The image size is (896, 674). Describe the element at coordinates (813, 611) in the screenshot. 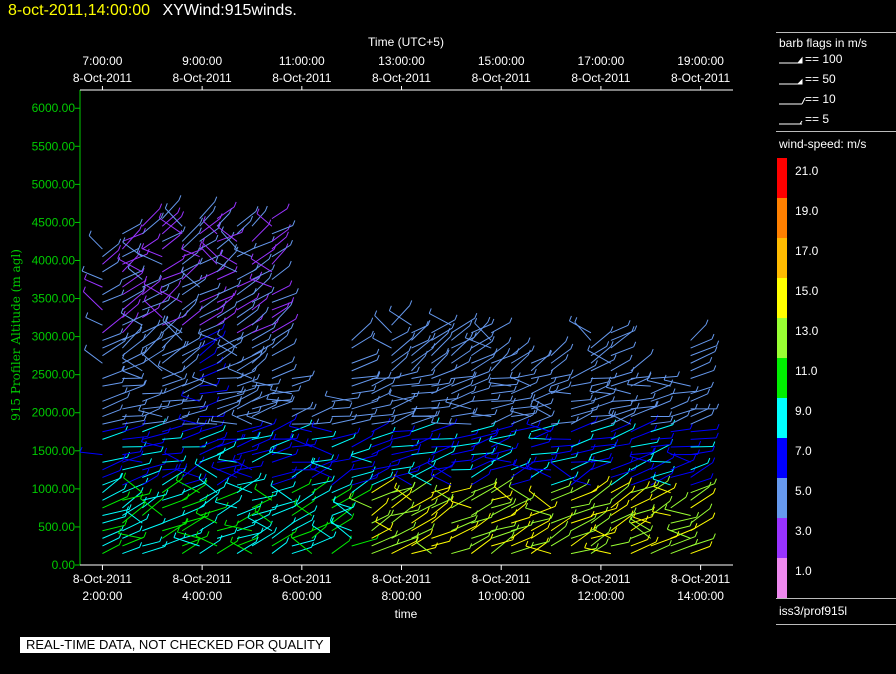

I see `station-label: iss3/prof915l` at that location.